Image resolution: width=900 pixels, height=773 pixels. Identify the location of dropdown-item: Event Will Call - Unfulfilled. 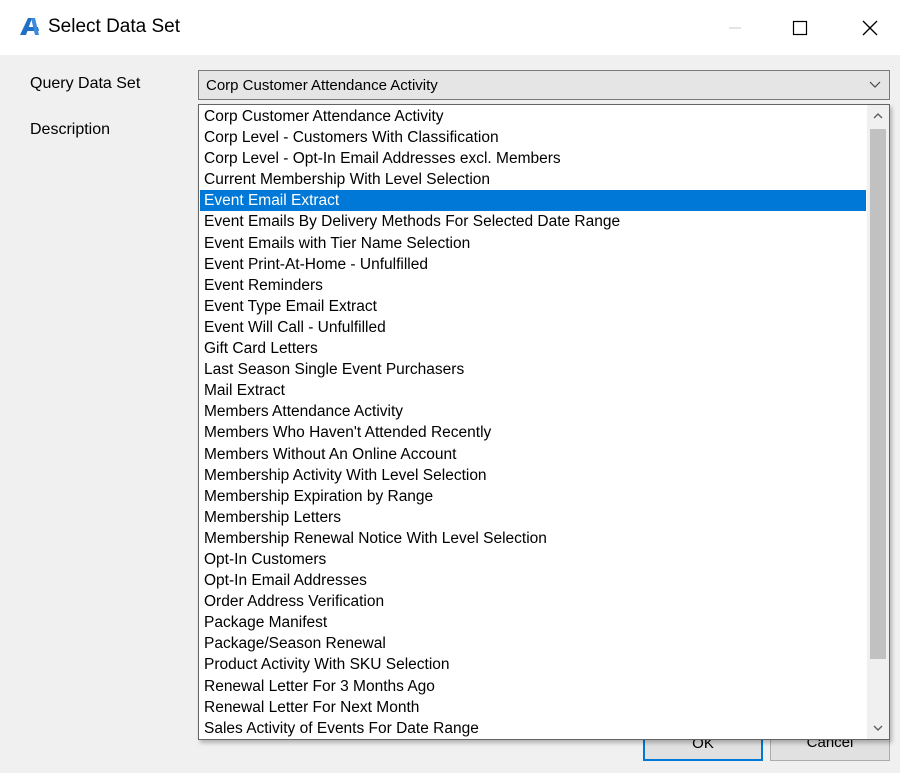
(533, 327).